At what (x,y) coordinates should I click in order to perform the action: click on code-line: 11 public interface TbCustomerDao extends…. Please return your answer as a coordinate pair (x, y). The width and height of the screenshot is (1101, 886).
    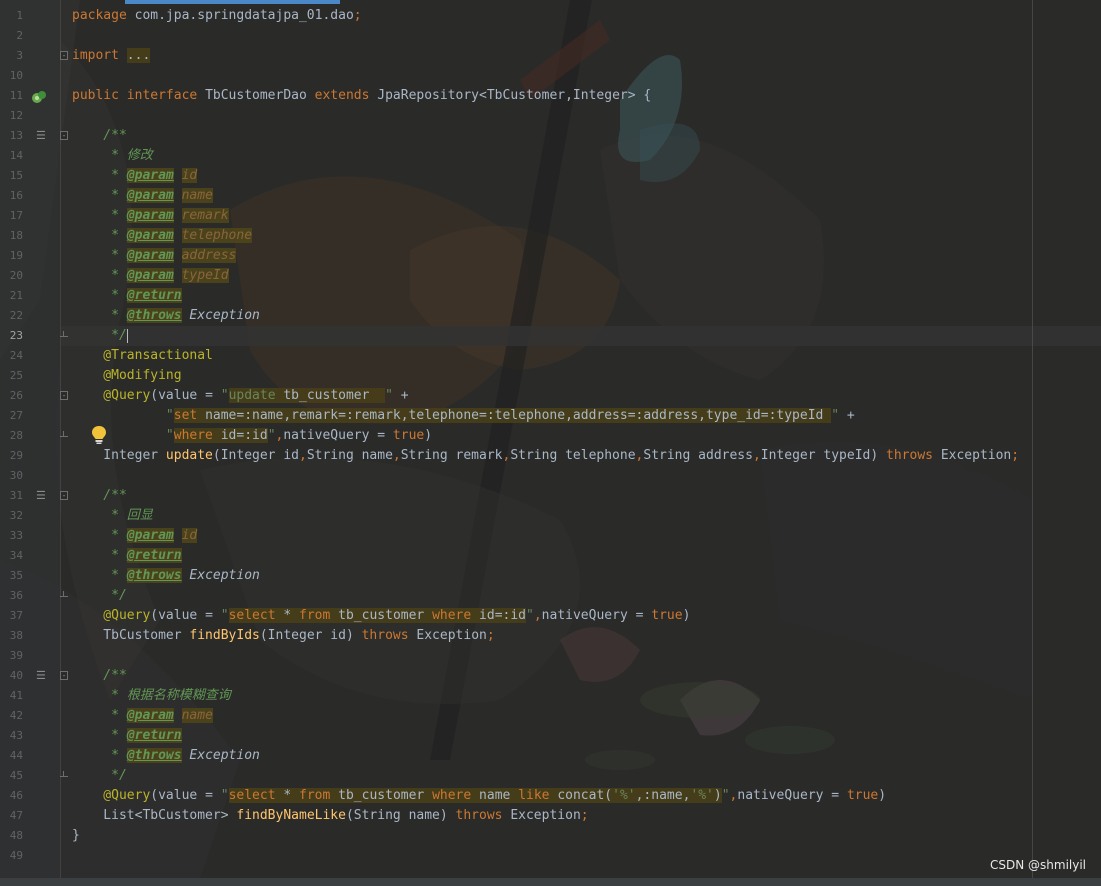
    Looking at the image, I should click on (550, 96).